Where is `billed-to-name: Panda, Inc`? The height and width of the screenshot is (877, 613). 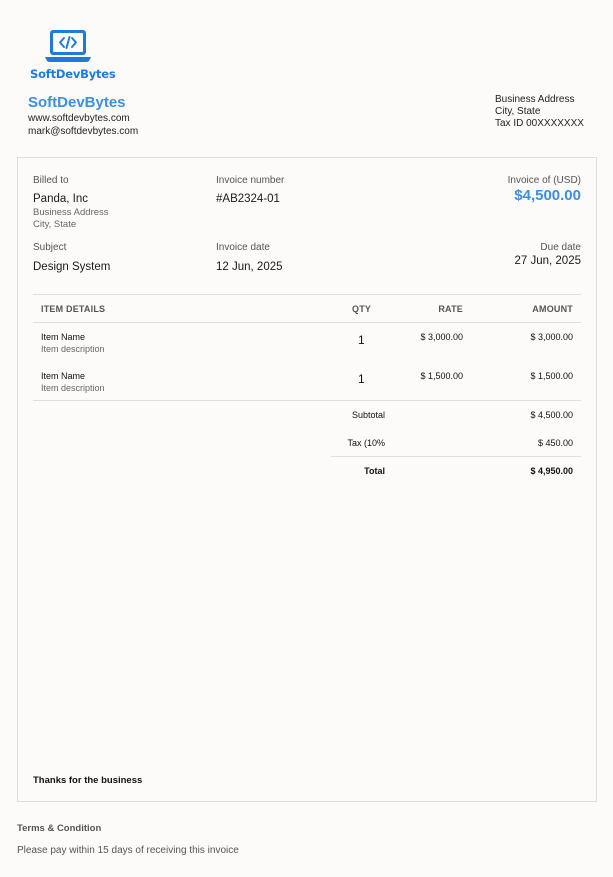
billed-to-name: Panda, Inc is located at coordinates (60, 199).